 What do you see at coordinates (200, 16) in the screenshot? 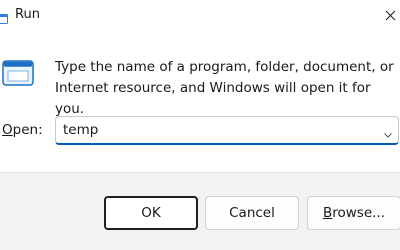
I see `title-bar: Run` at bounding box center [200, 16].